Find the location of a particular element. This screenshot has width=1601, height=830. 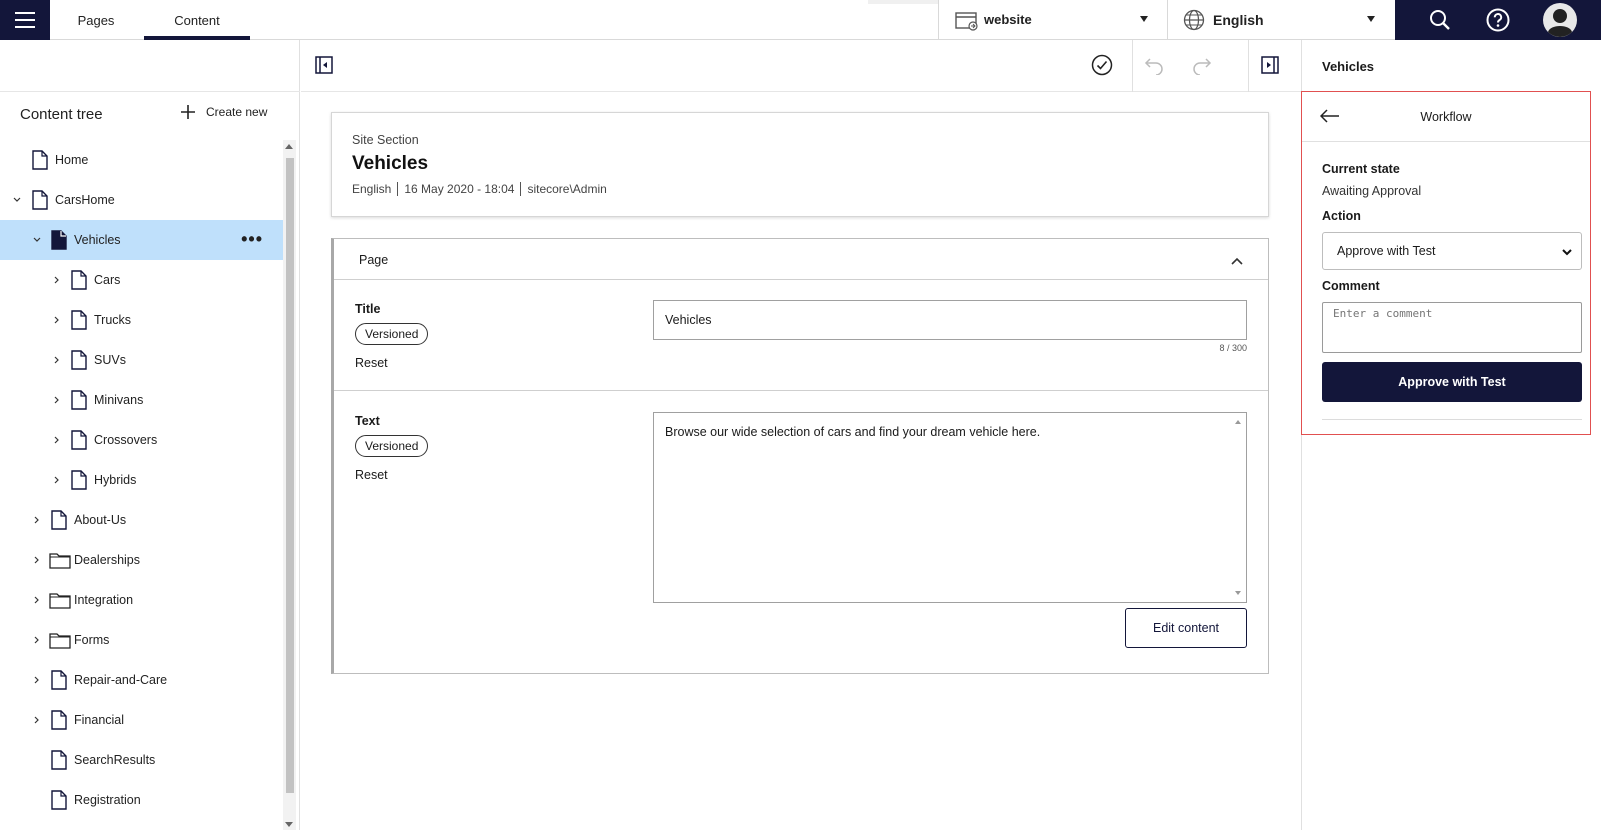

menu-icon is located at coordinates (25, 20).